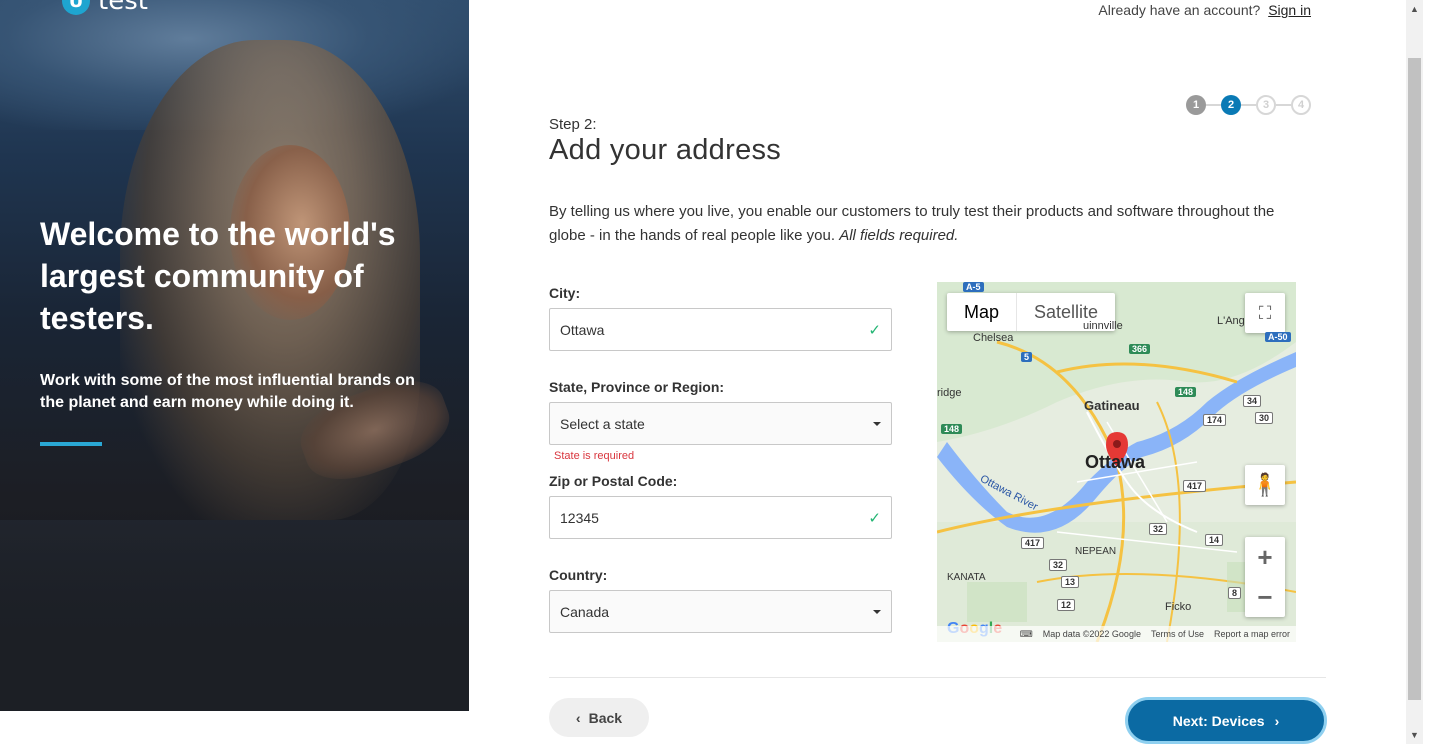 This screenshot has height=744, width=1440. I want to click on route-shield: 174, so click(1215, 420).